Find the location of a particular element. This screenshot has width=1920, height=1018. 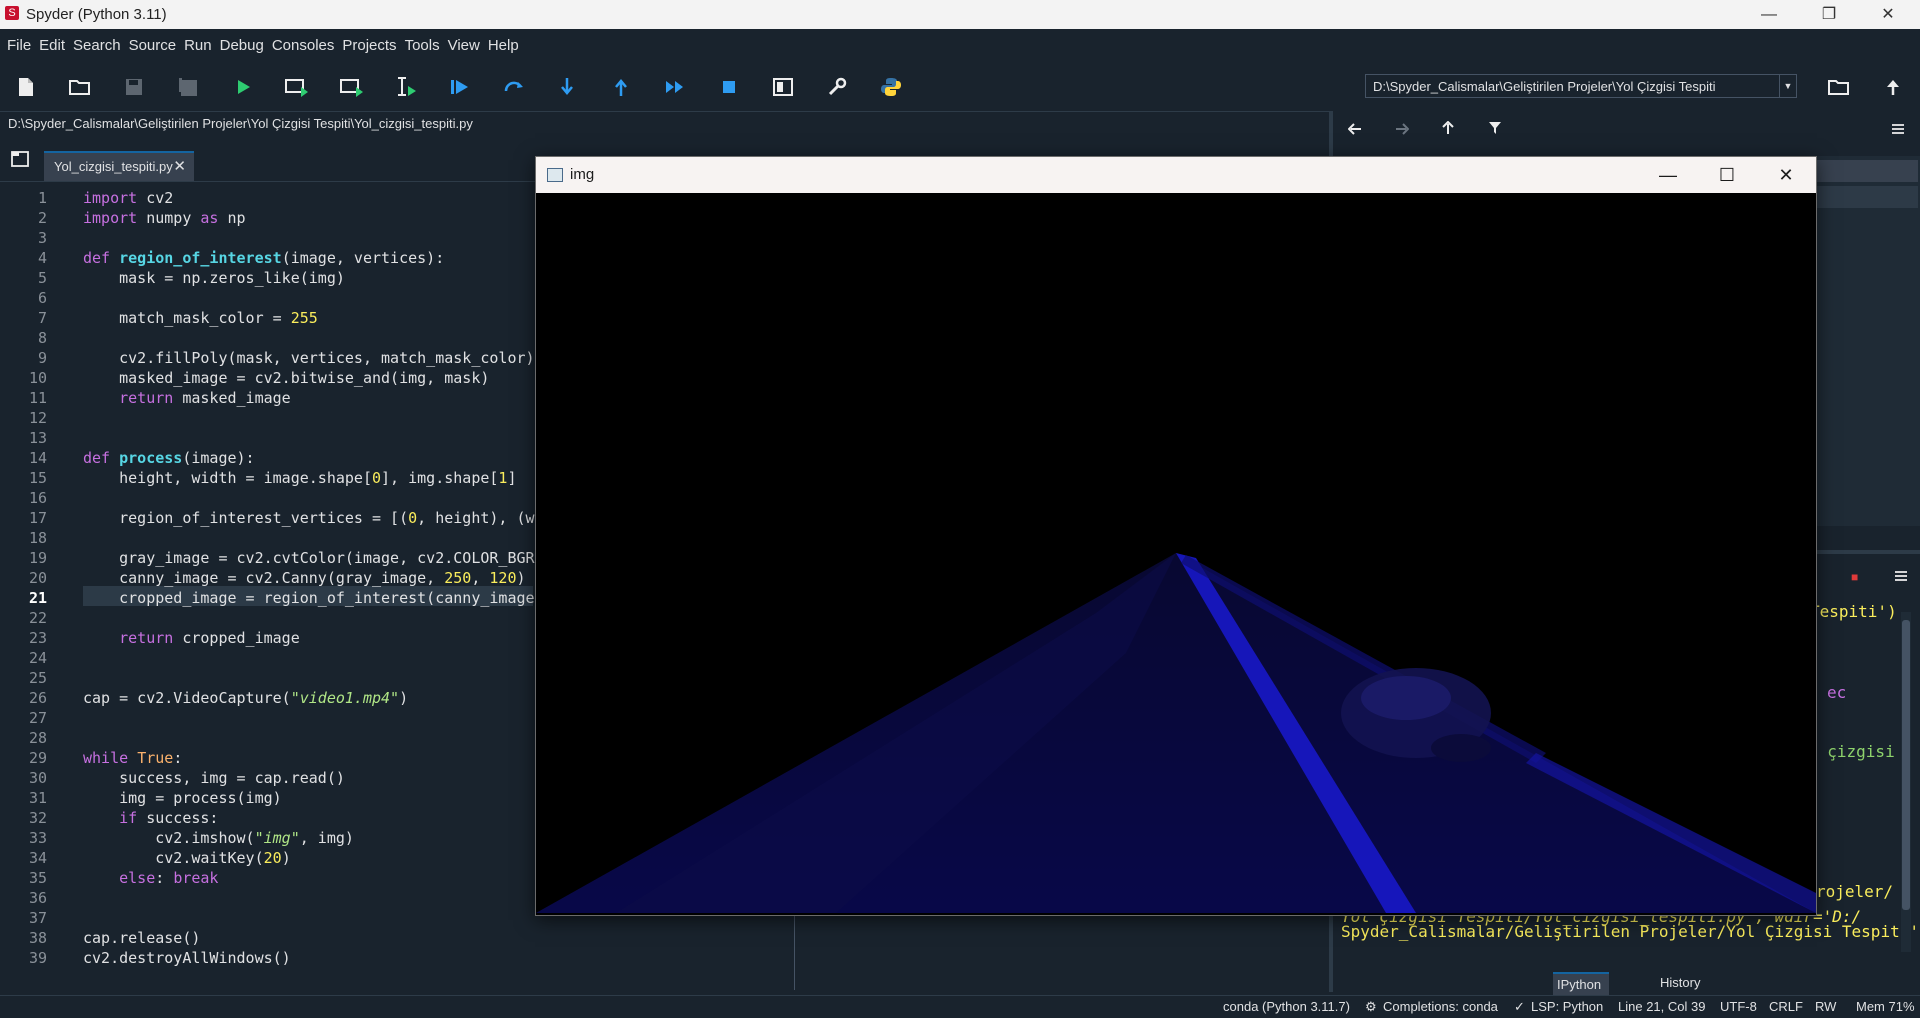

preferences-wrench-icon is located at coordinates (837, 87).